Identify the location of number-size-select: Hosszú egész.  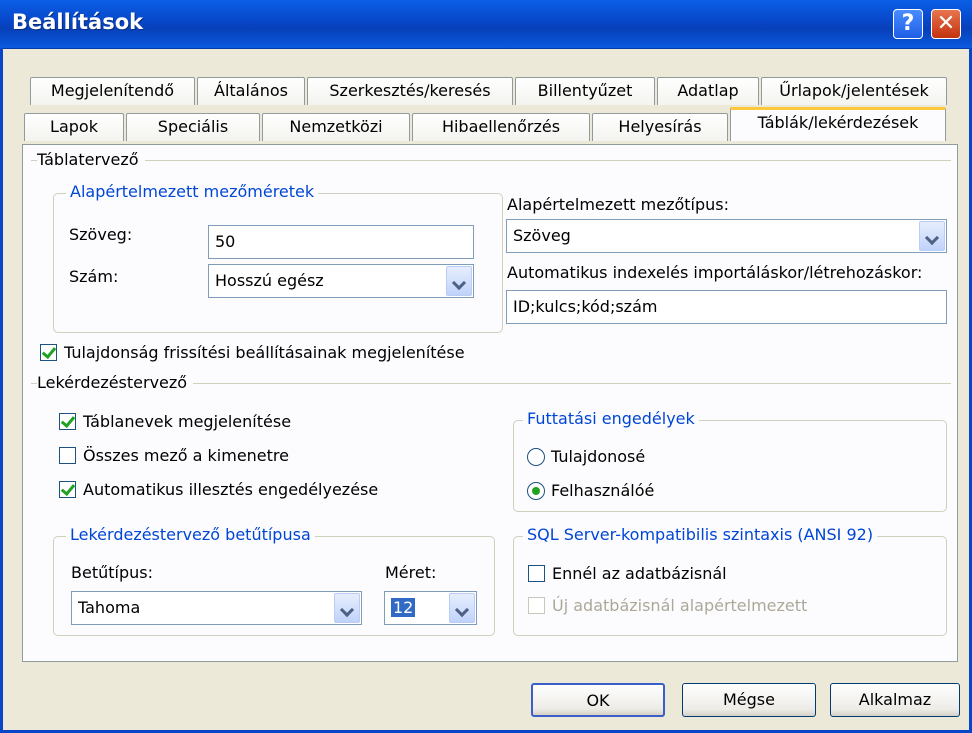
(341, 281).